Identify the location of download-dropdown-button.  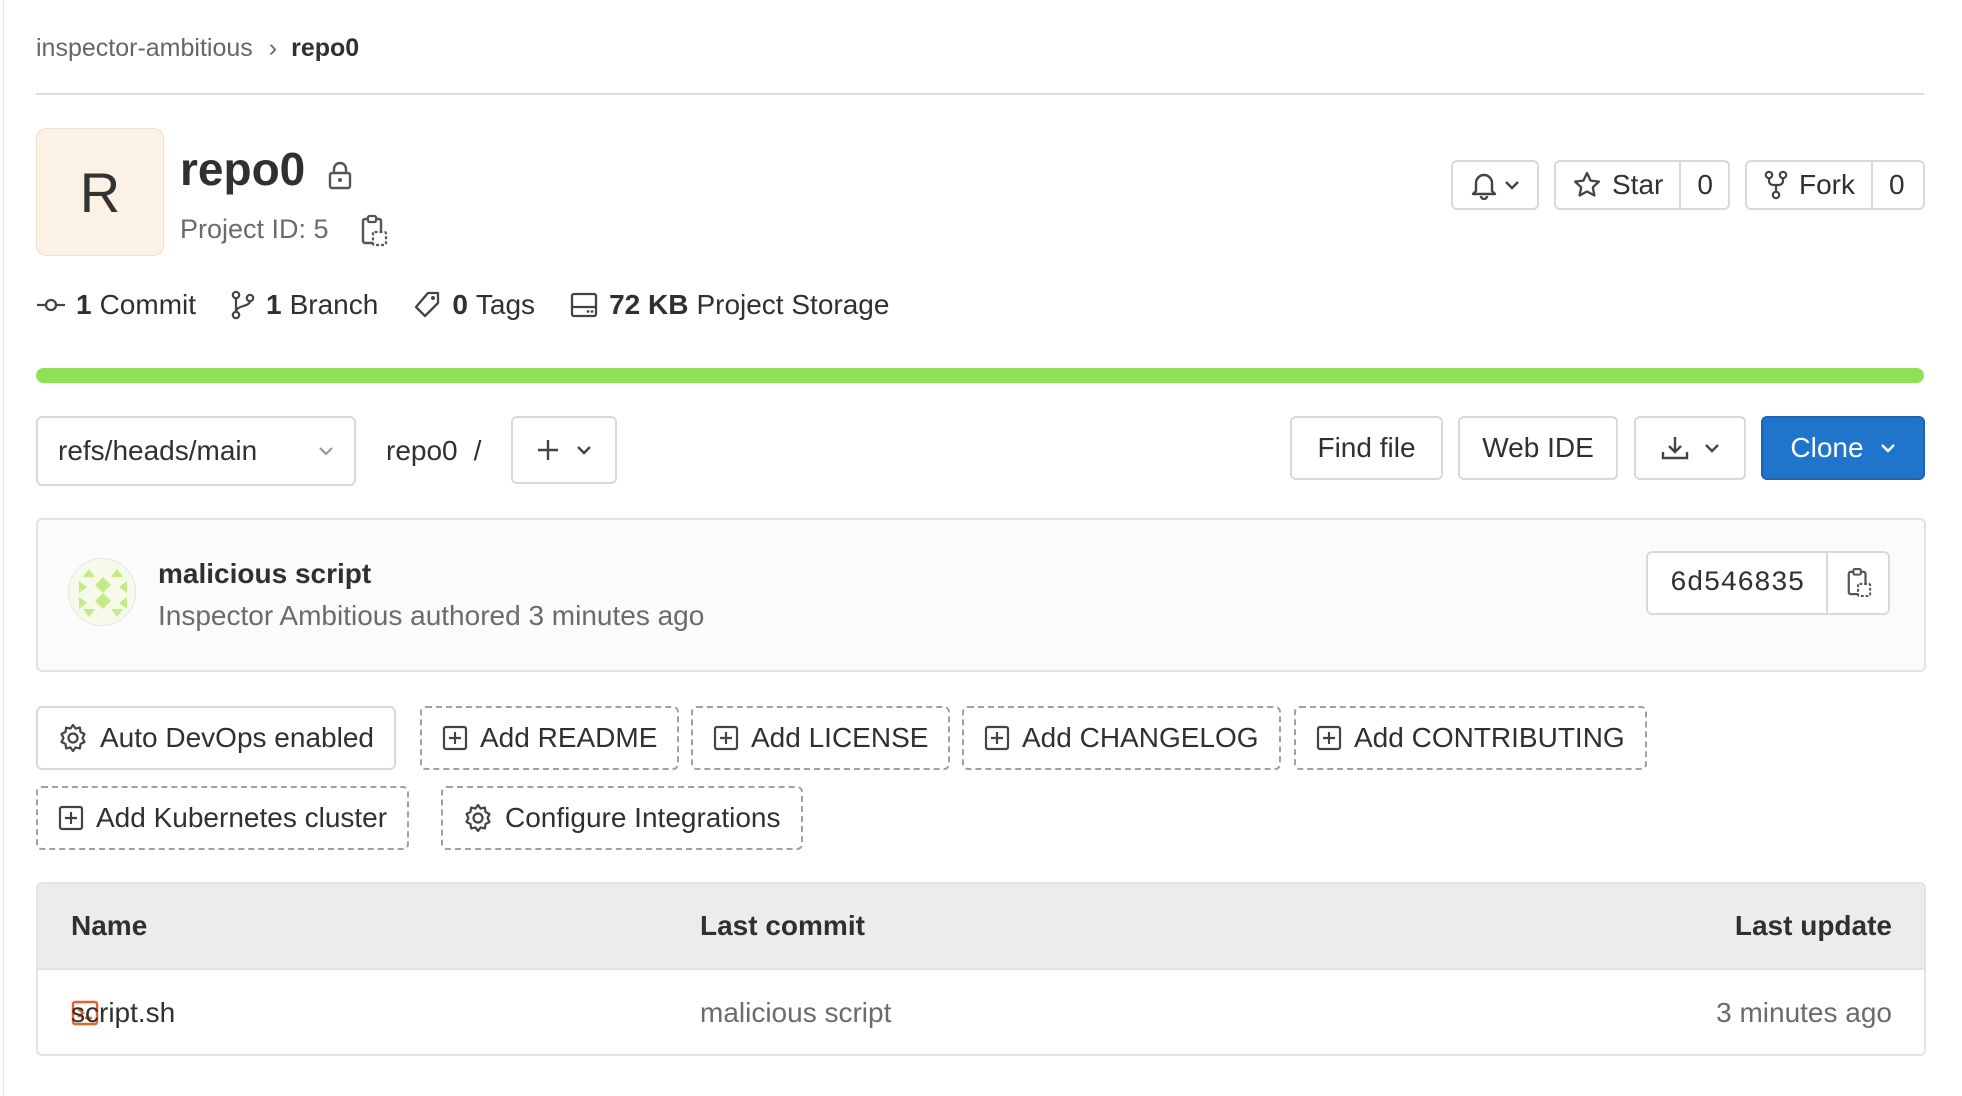
(1690, 448).